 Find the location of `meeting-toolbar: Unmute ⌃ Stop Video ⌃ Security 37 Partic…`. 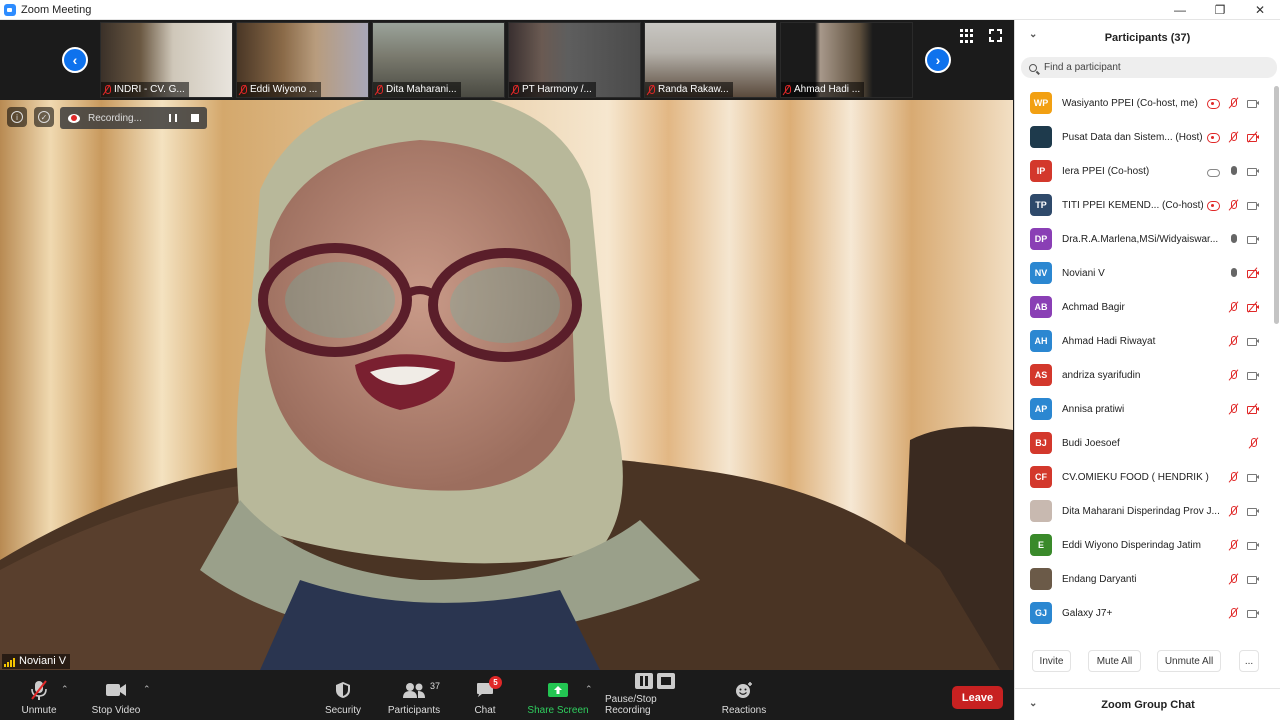

meeting-toolbar: Unmute ⌃ Stop Video ⌃ Security 37 Partic… is located at coordinates (506, 695).